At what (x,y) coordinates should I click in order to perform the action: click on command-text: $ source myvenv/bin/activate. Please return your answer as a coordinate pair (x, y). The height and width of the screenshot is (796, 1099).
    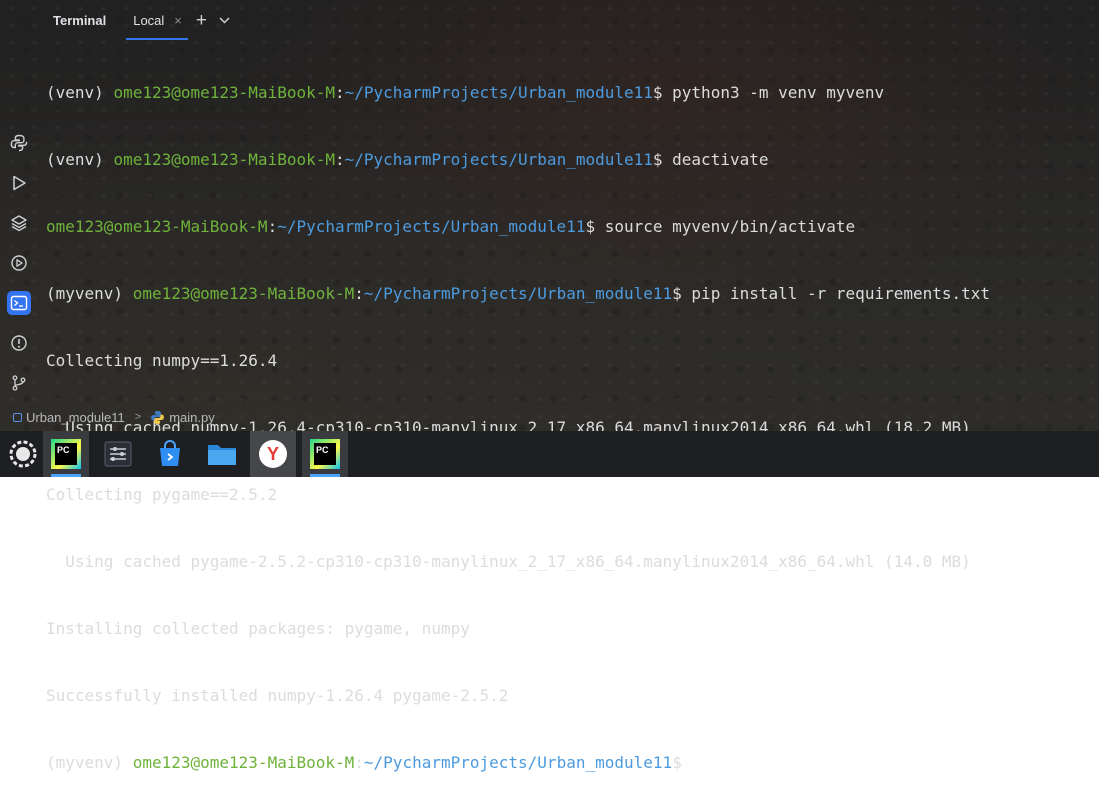
    Looking at the image, I should click on (720, 226).